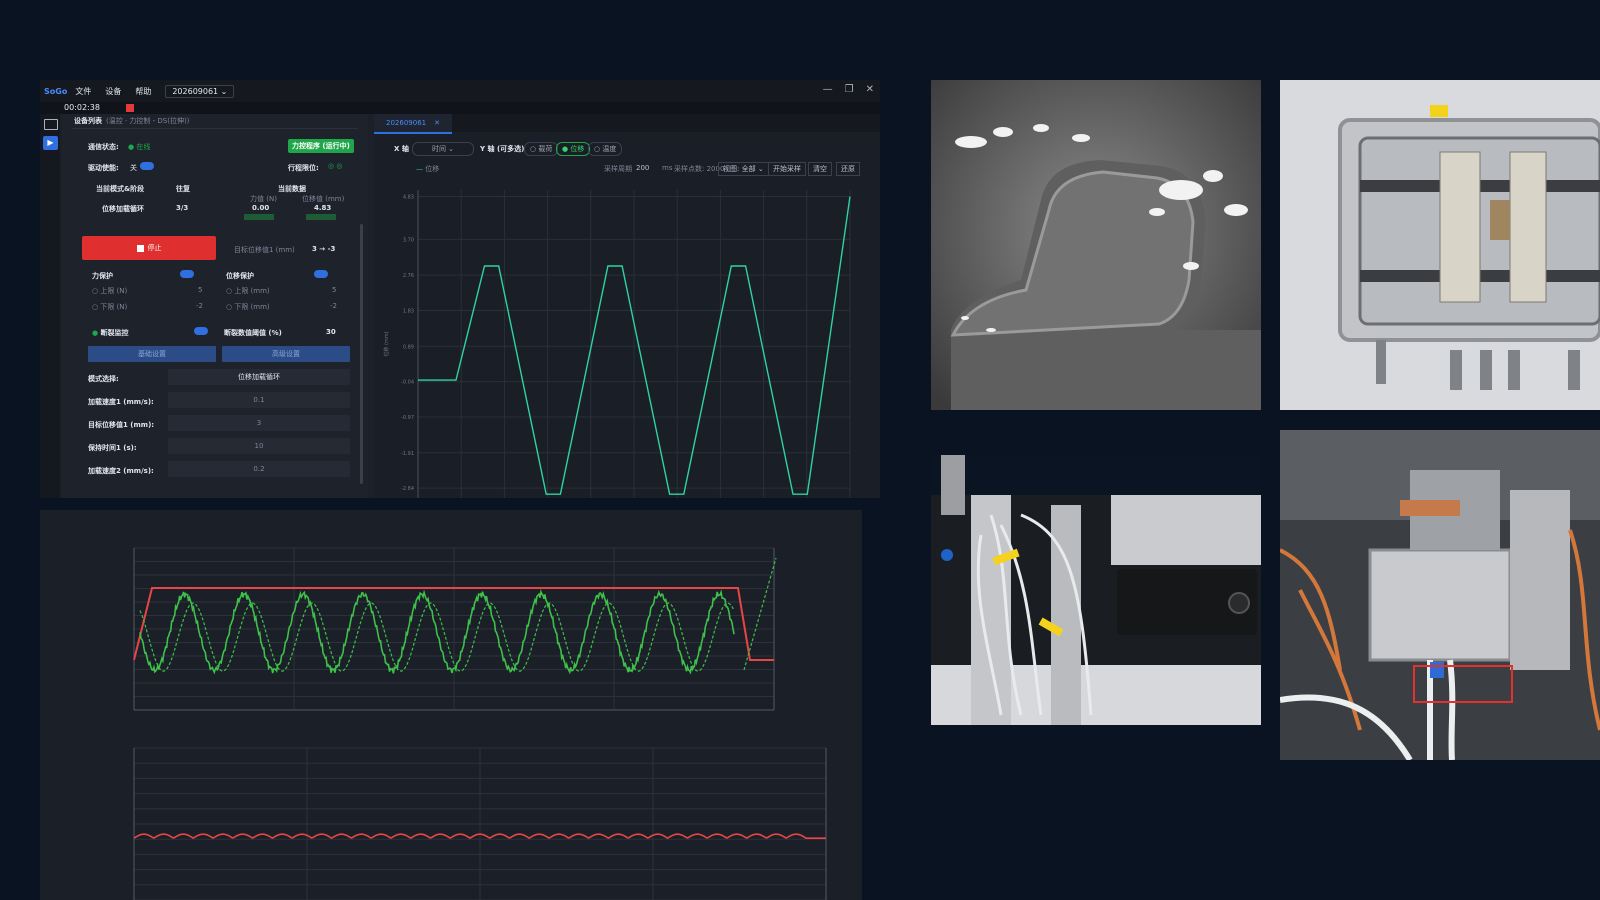  Describe the element at coordinates (1096, 590) in the screenshot. I see `actuator-motor-photo` at that location.